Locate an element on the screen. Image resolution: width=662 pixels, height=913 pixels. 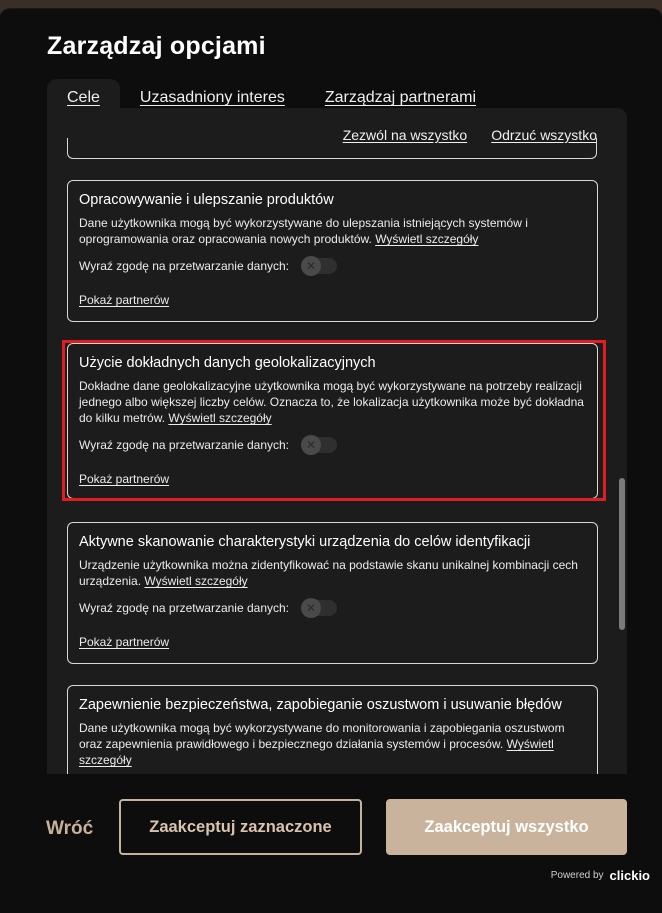
previous-card-edge is located at coordinates (332, 148).